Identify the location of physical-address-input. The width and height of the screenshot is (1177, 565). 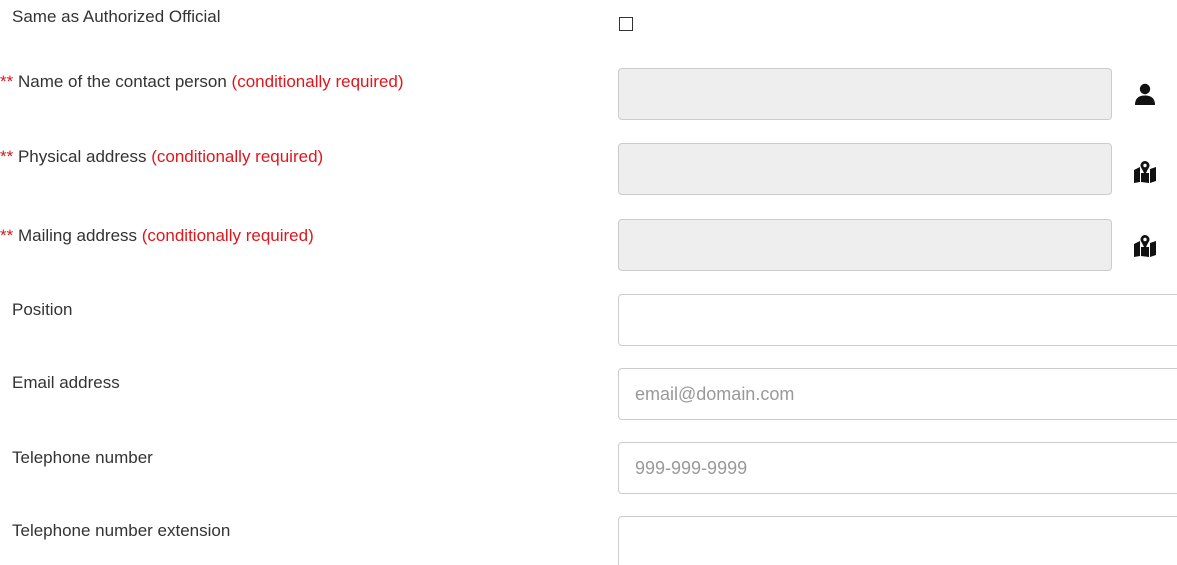
(865, 169).